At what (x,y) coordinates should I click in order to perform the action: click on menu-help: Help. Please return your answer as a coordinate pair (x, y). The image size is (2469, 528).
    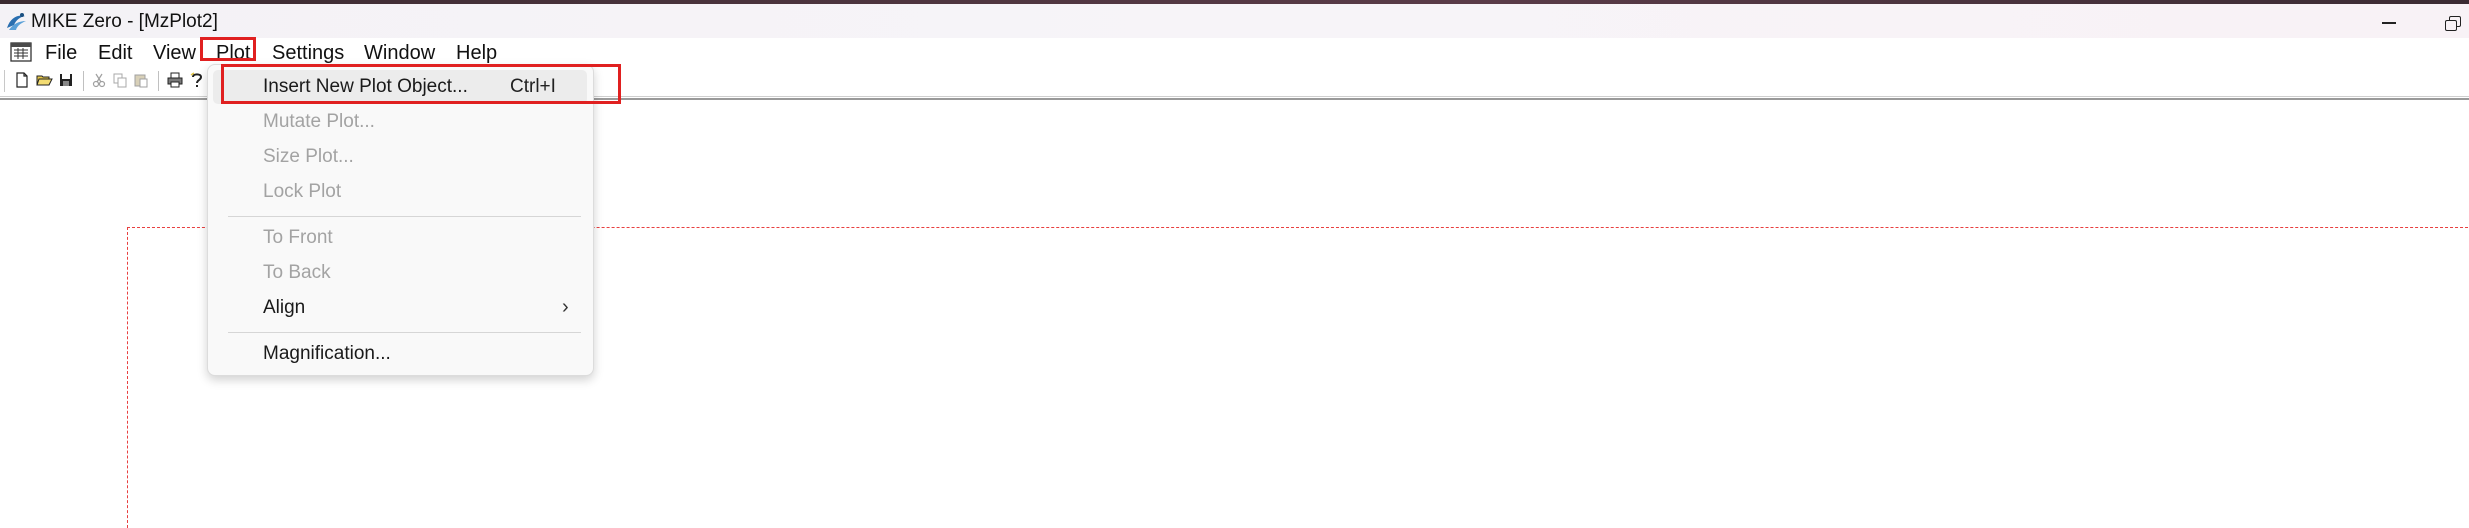
    Looking at the image, I should click on (476, 53).